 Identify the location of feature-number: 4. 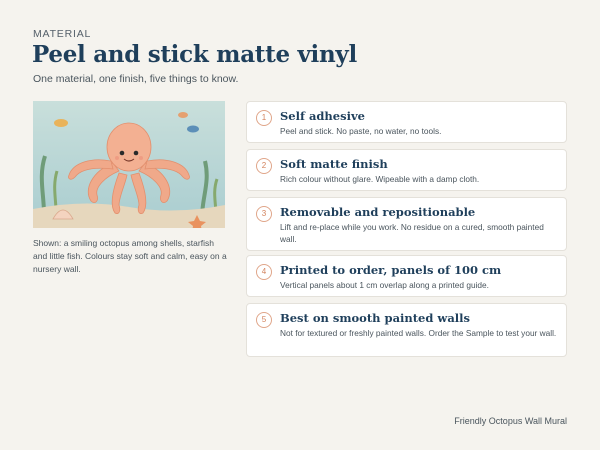
(264, 272).